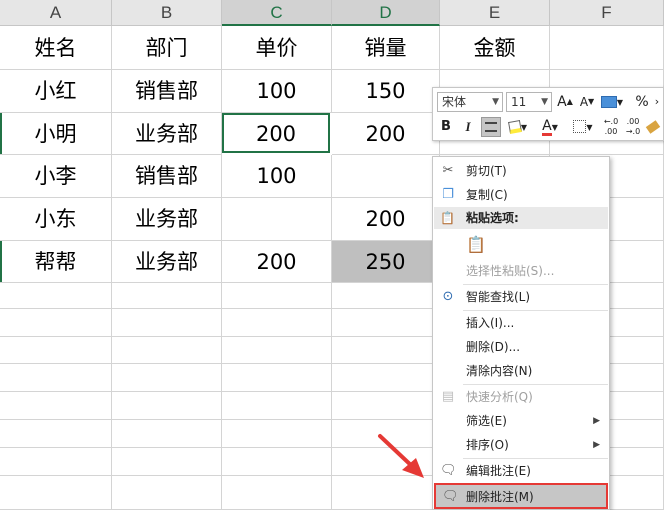  What do you see at coordinates (587, 102) in the screenshot?
I see `decrease-font-size-button: A▼` at bounding box center [587, 102].